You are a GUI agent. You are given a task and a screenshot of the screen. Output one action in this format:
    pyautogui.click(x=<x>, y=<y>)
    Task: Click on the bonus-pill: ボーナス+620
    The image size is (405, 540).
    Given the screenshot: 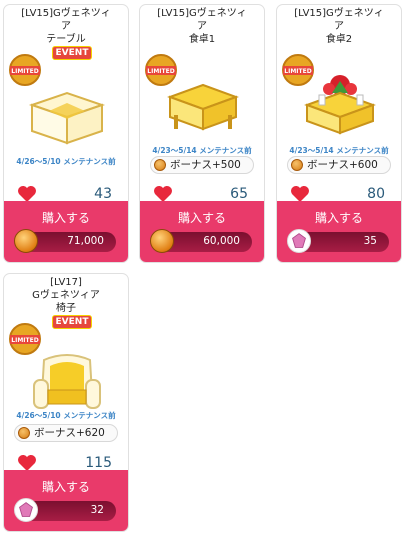 What is the action you would take?
    pyautogui.click(x=66, y=433)
    